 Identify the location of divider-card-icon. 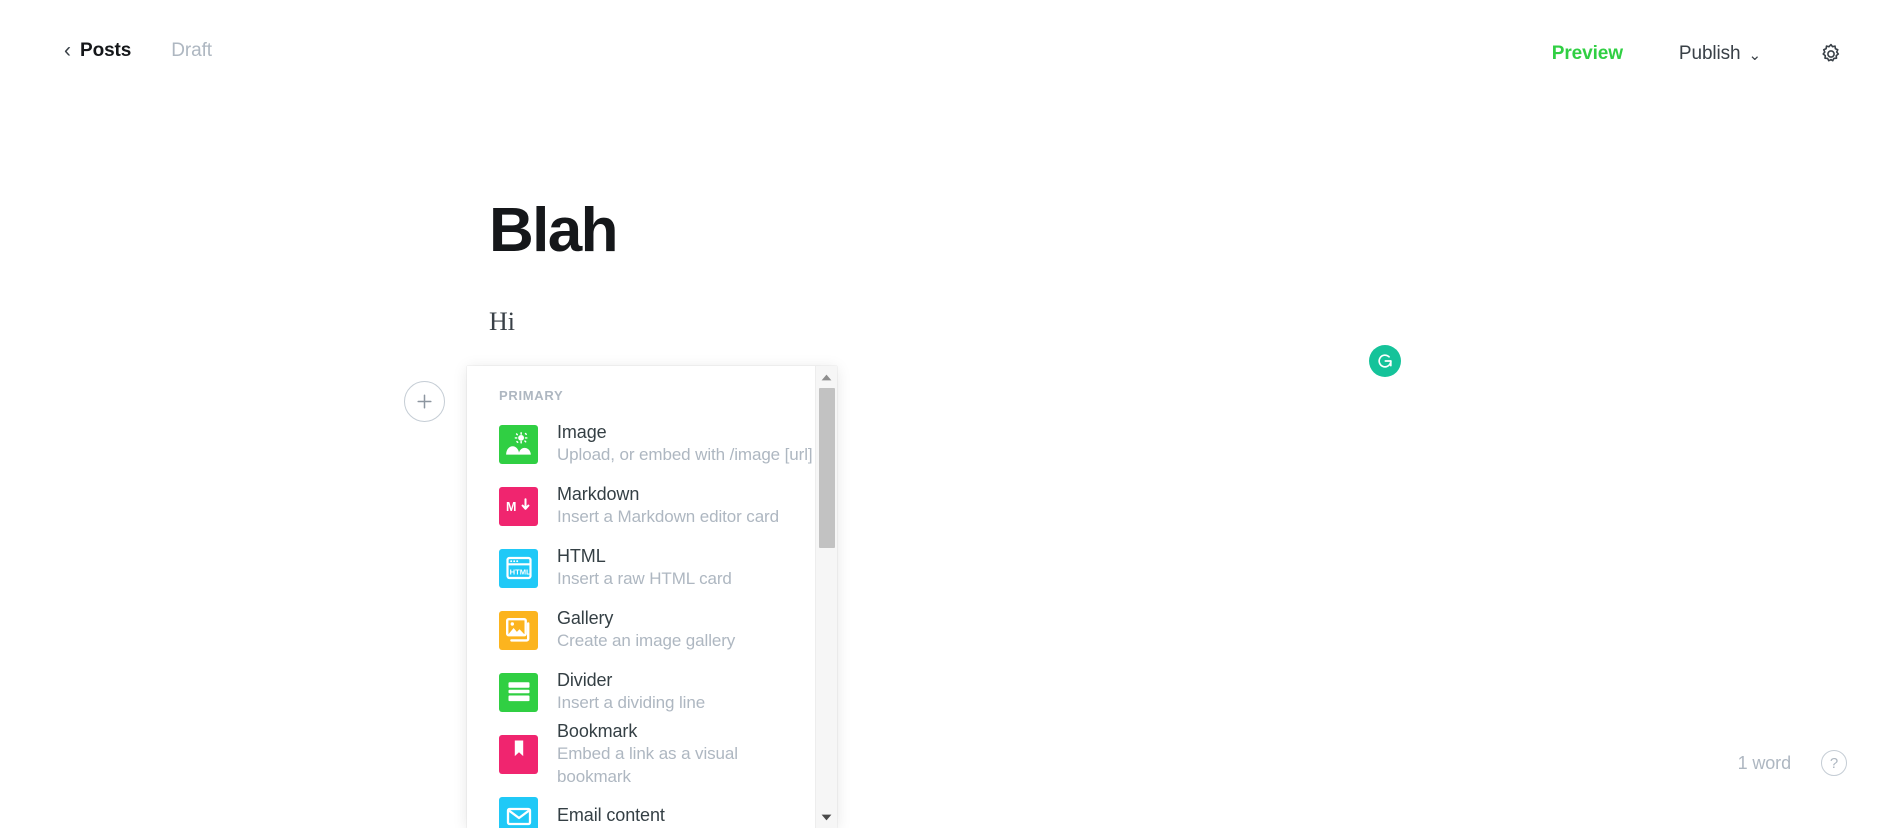
(518, 692).